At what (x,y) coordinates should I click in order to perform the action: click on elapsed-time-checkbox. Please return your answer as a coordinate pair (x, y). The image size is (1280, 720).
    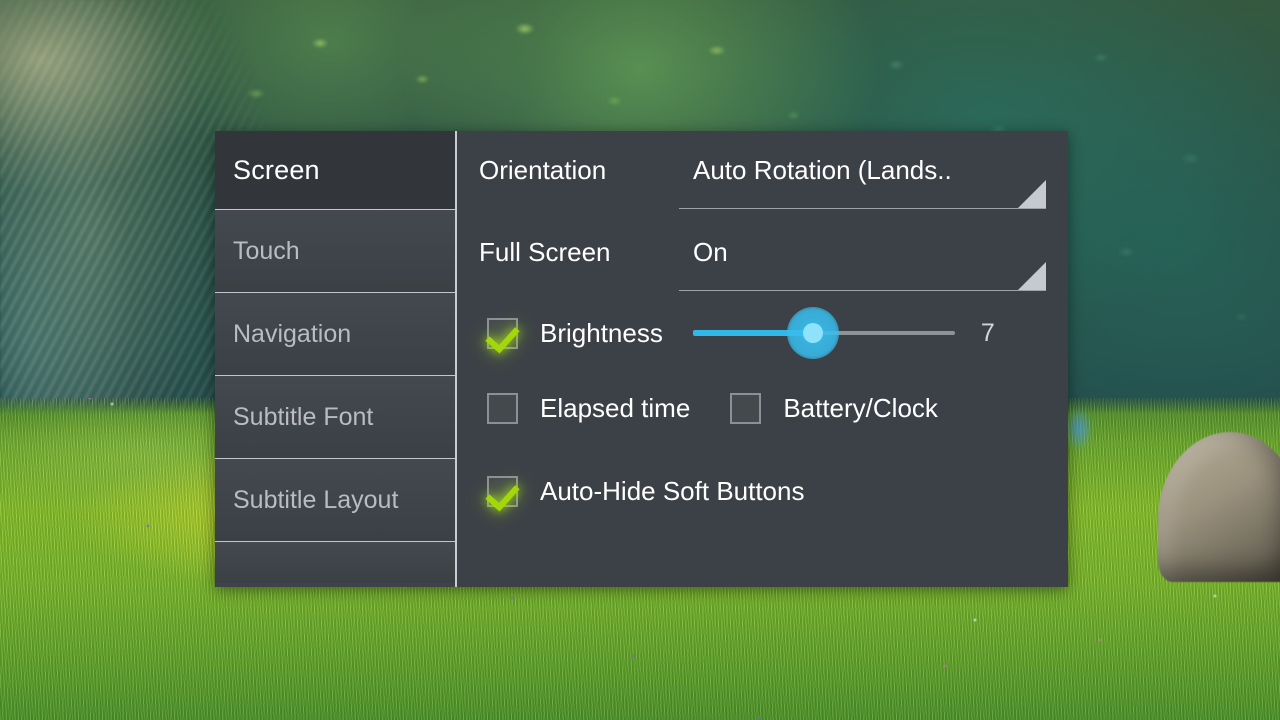
    Looking at the image, I should click on (502, 408).